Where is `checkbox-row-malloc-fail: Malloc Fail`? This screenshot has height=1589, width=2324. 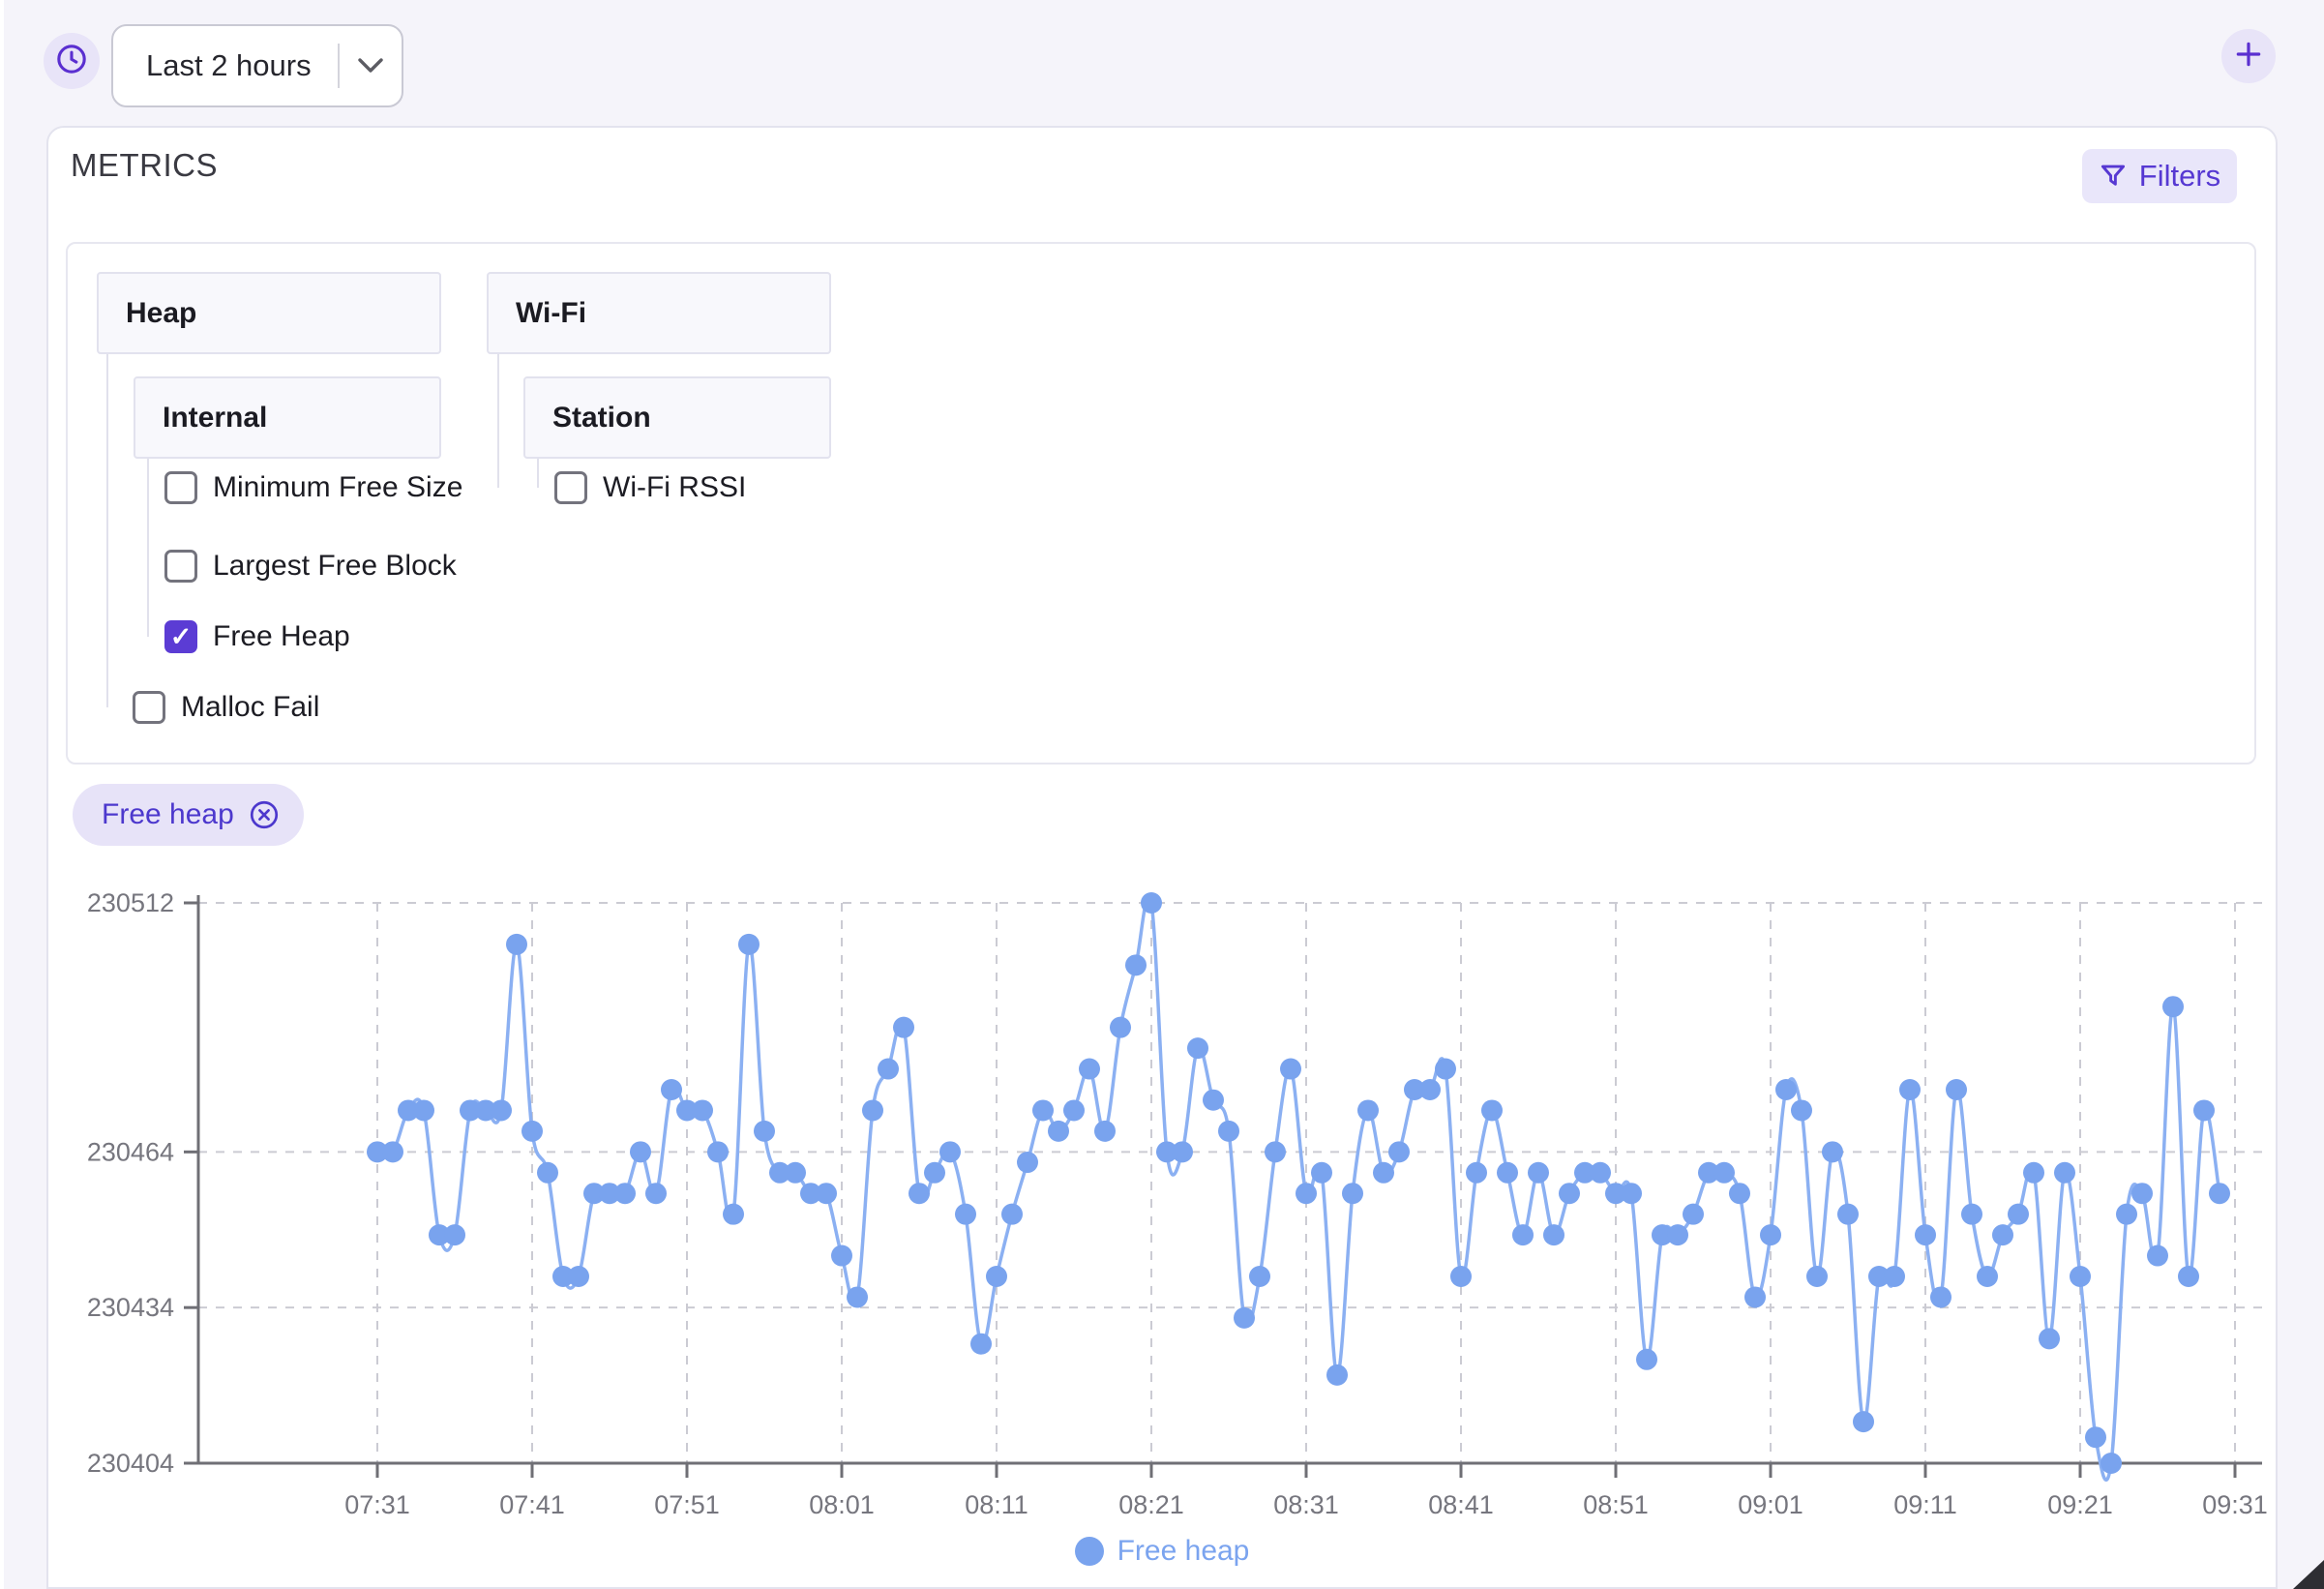
checkbox-row-malloc-fail: Malloc Fail is located at coordinates (226, 708).